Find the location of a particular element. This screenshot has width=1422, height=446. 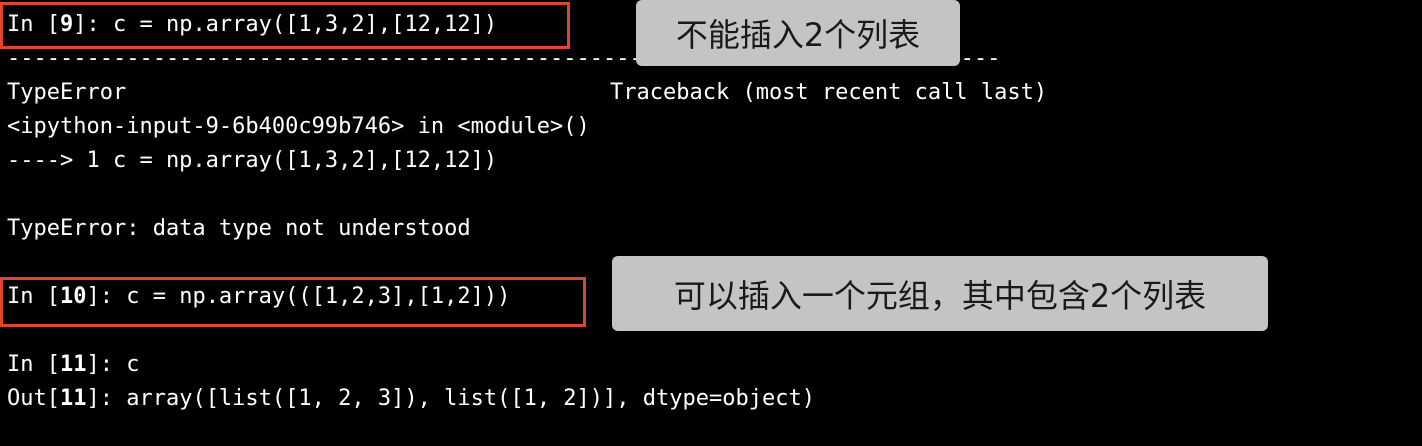

cell-11-input: In [11]: c is located at coordinates (73, 365).